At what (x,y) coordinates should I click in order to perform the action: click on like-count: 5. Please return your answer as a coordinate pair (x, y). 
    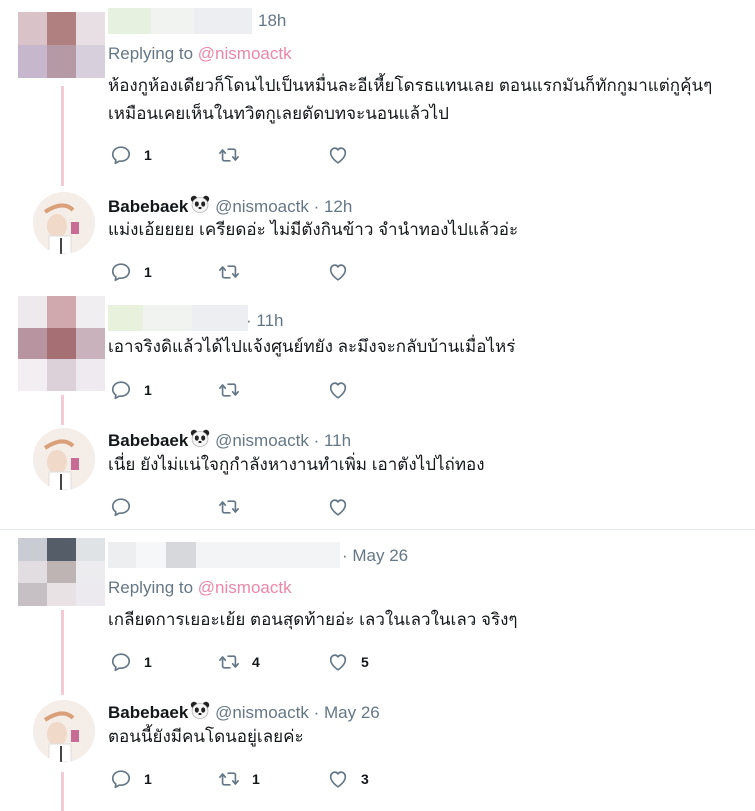
    Looking at the image, I should click on (365, 662).